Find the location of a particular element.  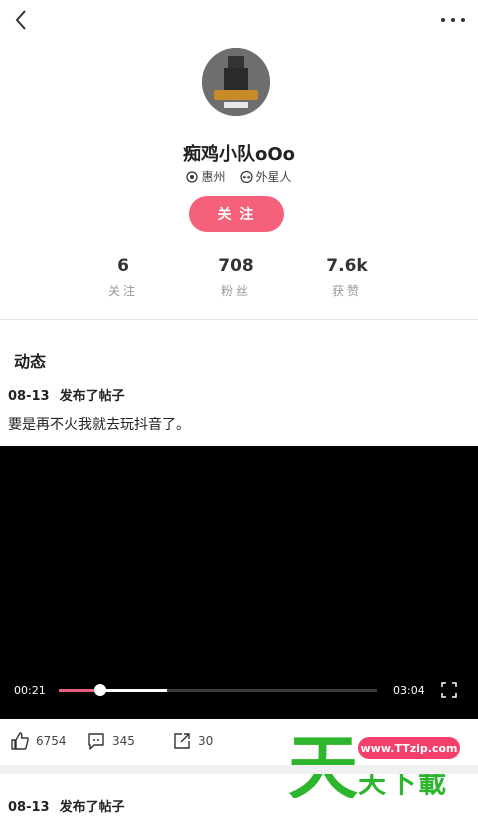

section-separator is located at coordinates (239, 769).